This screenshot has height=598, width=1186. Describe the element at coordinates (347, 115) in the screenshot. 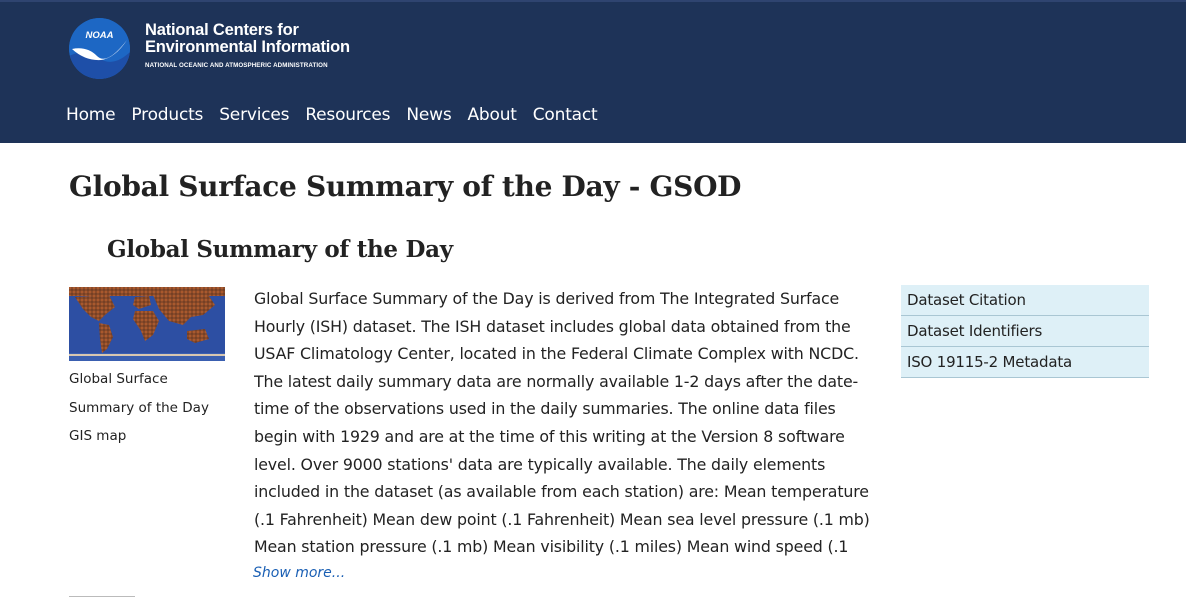

I see `nav-resources: Resources` at that location.